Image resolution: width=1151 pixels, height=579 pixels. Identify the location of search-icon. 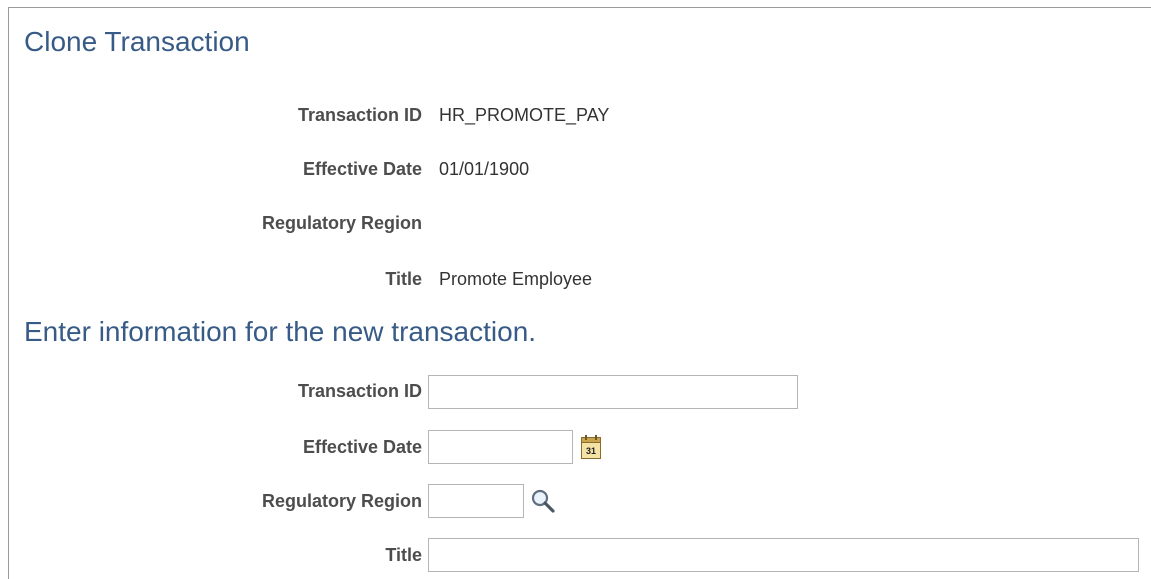
(543, 501).